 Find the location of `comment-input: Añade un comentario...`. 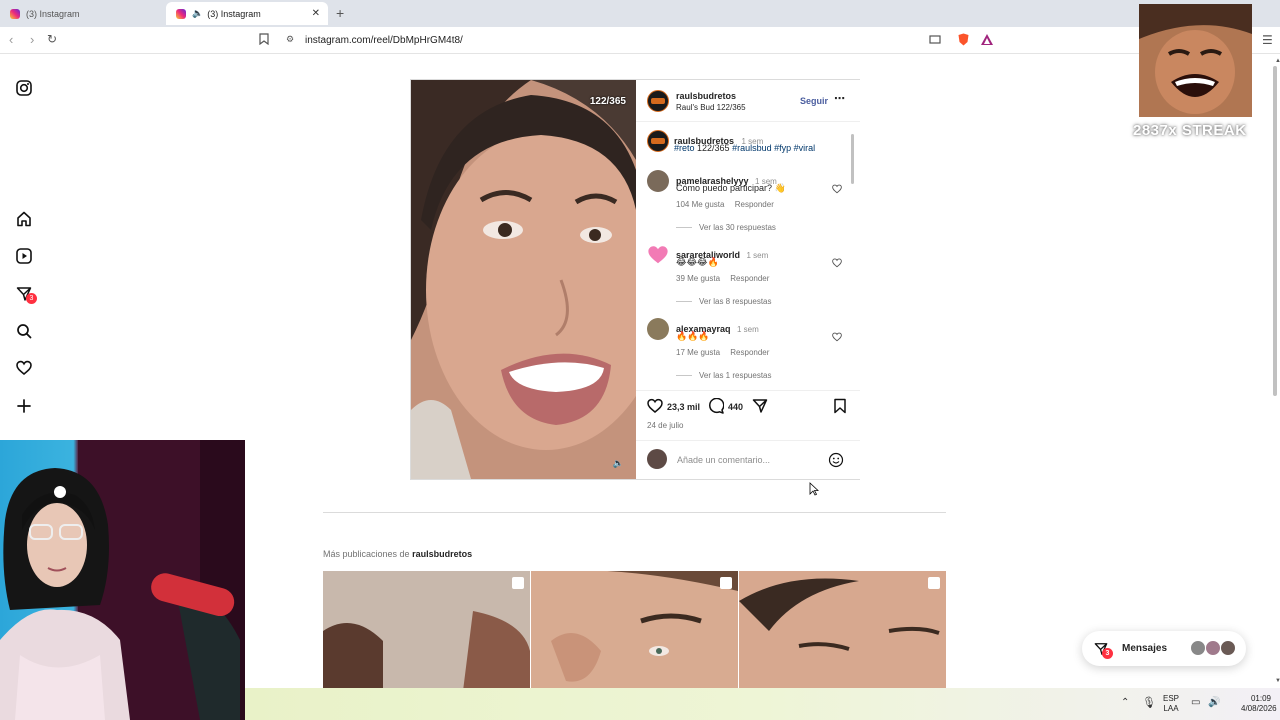

comment-input: Añade un comentario... is located at coordinates (723, 460).